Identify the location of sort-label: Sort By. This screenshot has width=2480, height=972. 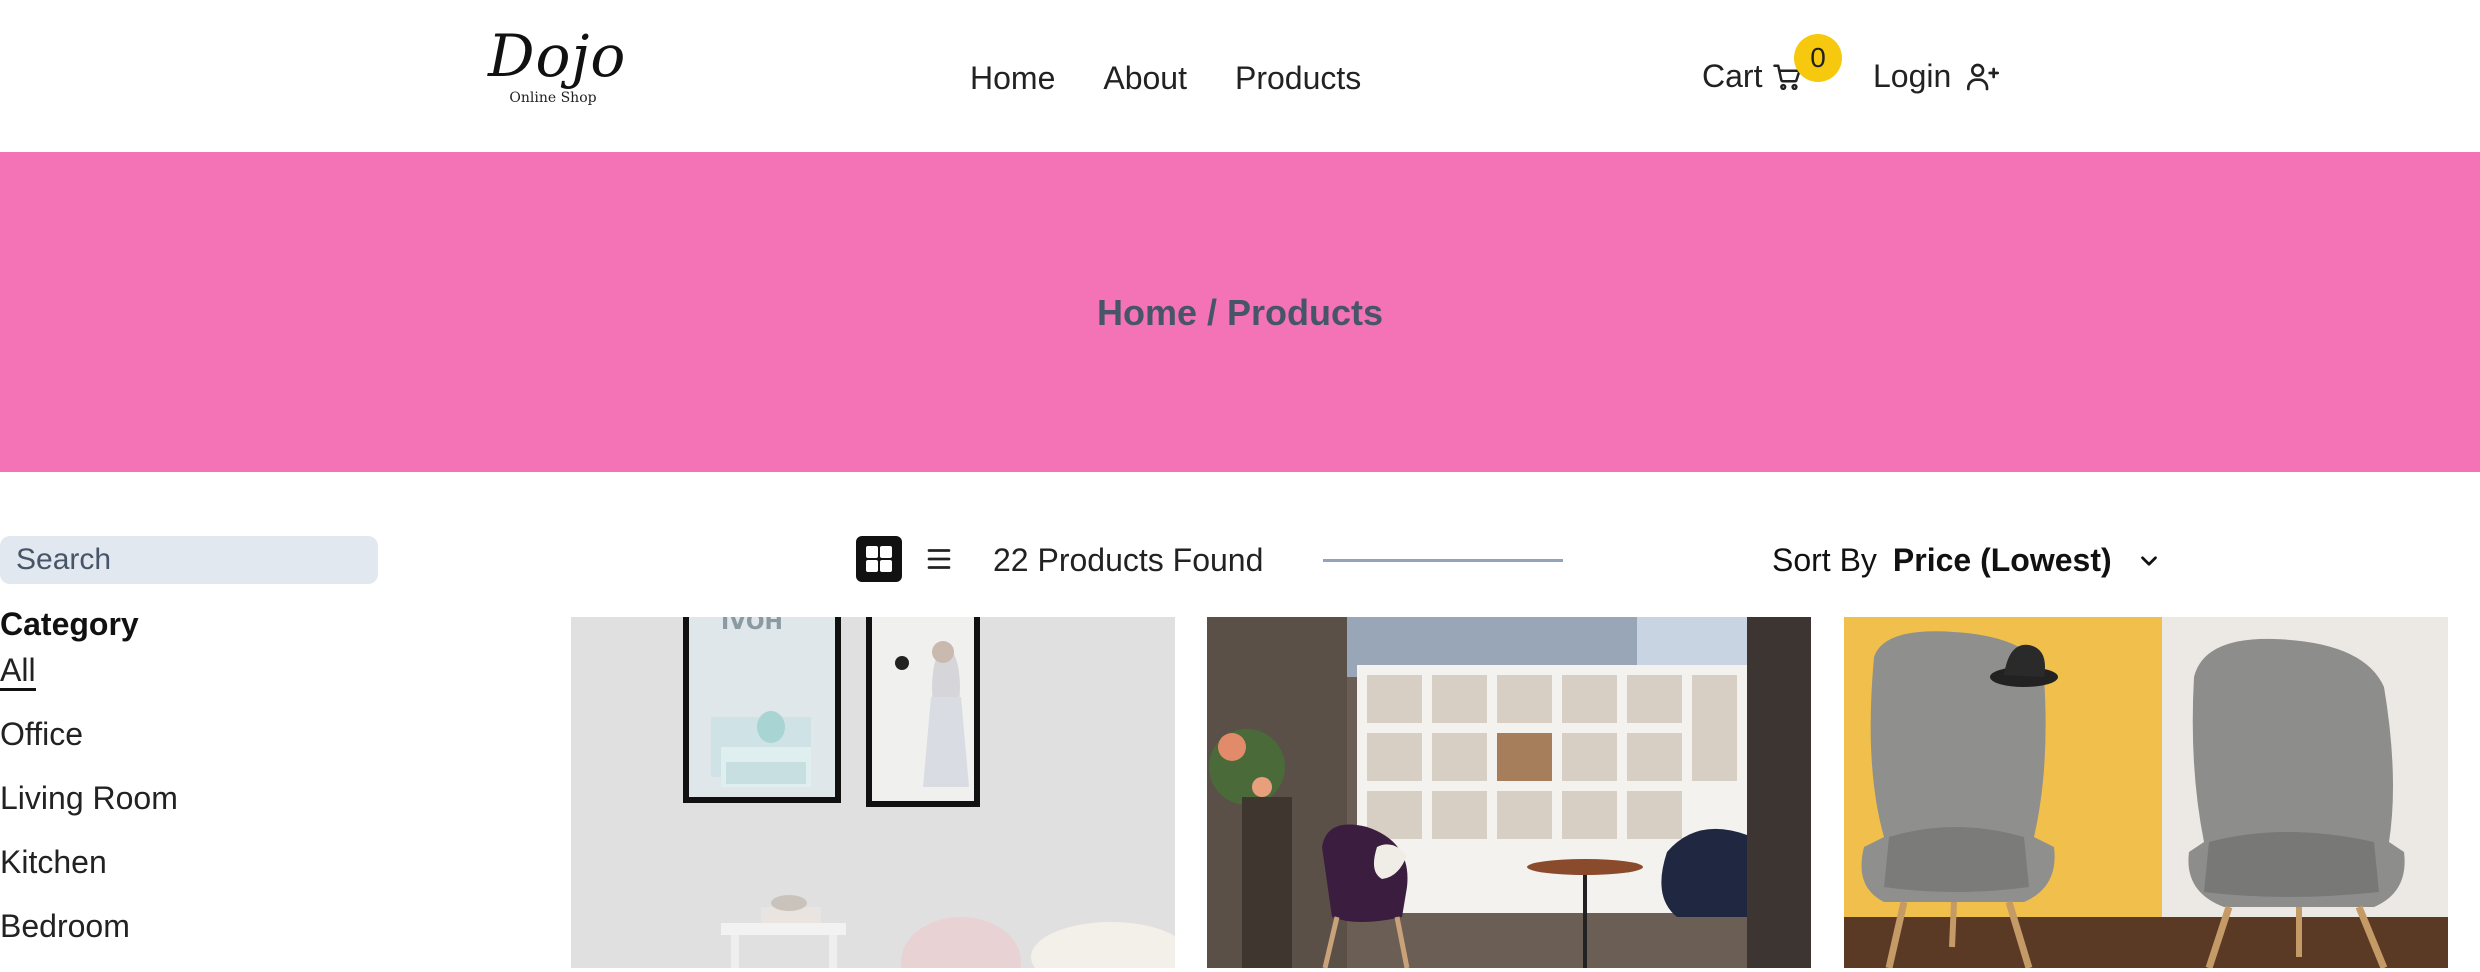
(1824, 560).